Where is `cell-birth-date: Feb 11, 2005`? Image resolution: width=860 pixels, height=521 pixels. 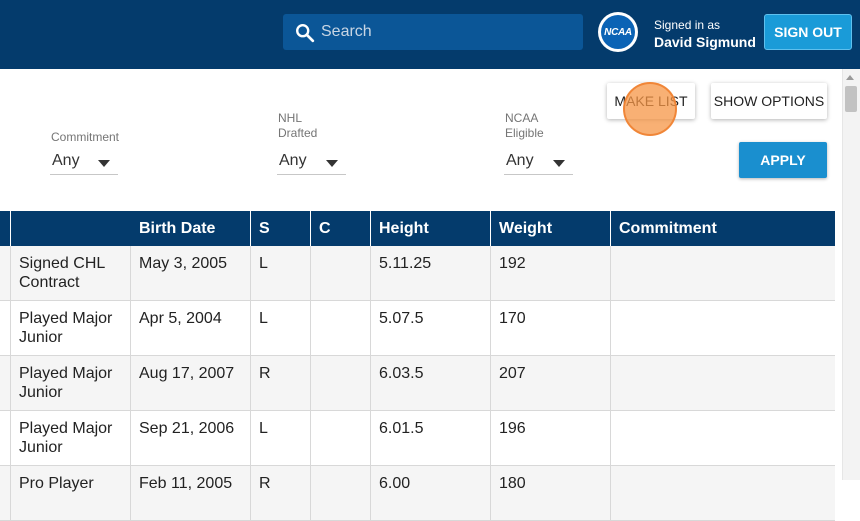
cell-birth-date: Feb 11, 2005 is located at coordinates (191, 493).